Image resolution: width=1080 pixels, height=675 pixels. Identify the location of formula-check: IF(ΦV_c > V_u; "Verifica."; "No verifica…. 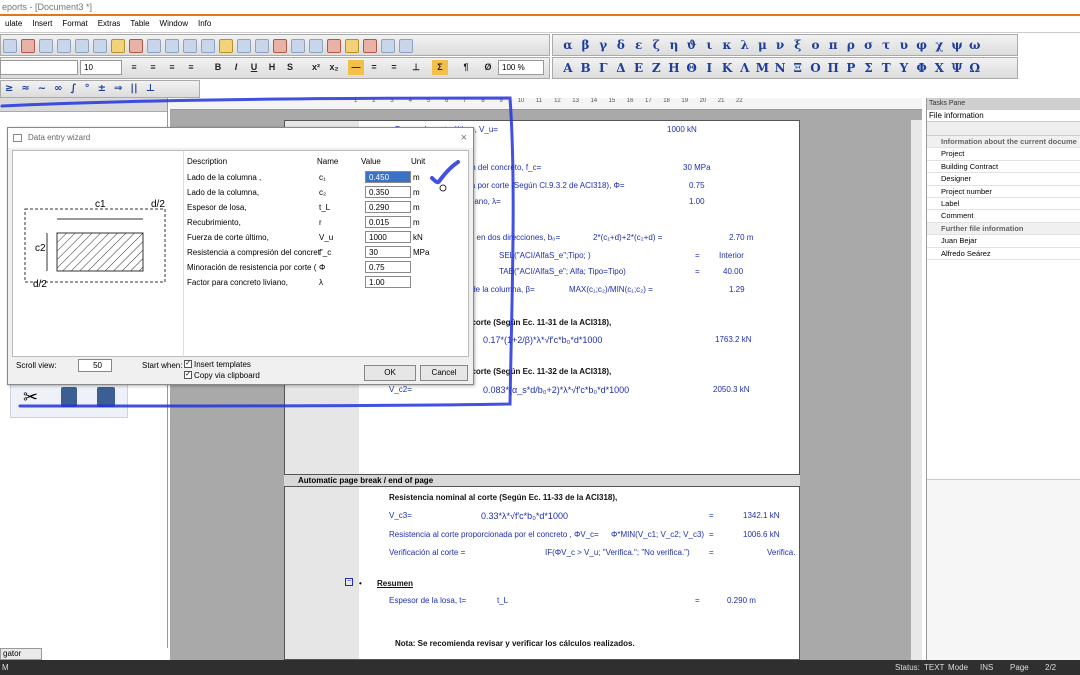
(617, 552).